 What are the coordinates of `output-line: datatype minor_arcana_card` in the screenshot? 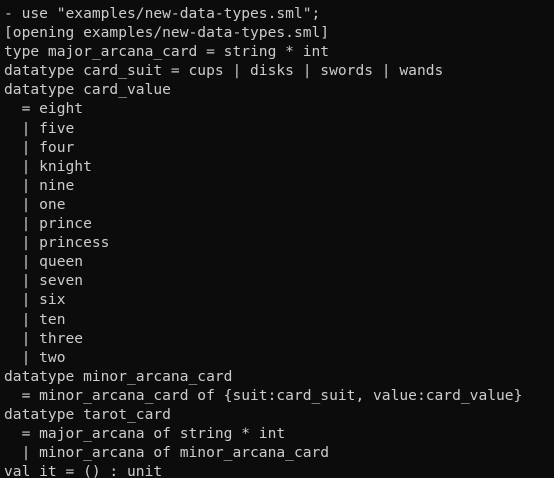 It's located at (118, 376).